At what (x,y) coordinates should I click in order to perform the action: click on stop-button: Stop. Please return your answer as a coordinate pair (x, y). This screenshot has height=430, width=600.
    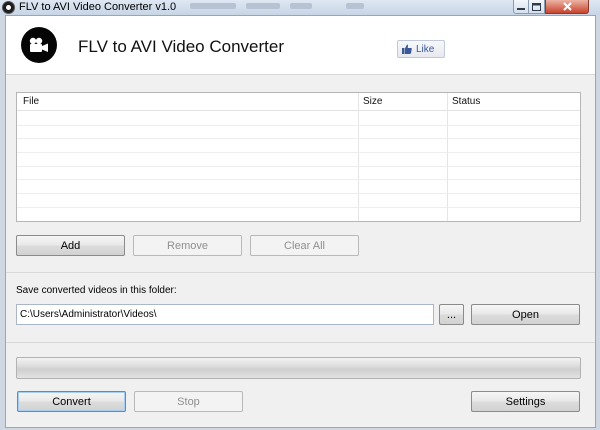
    Looking at the image, I should click on (188, 401).